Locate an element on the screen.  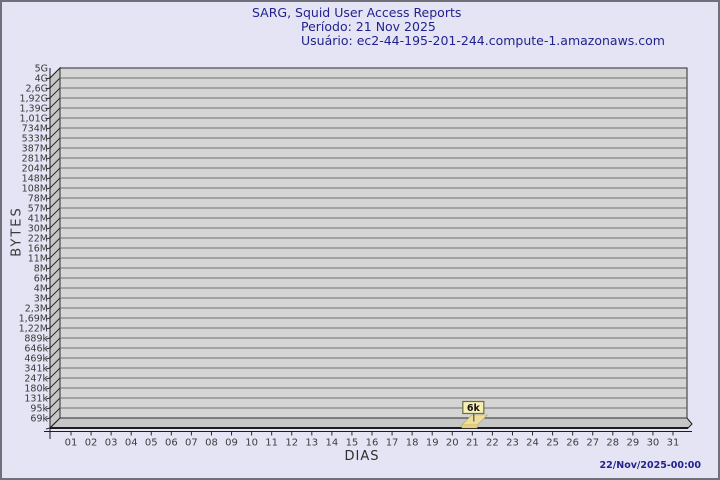
x-tick-label: 25 is located at coordinates (552, 443).